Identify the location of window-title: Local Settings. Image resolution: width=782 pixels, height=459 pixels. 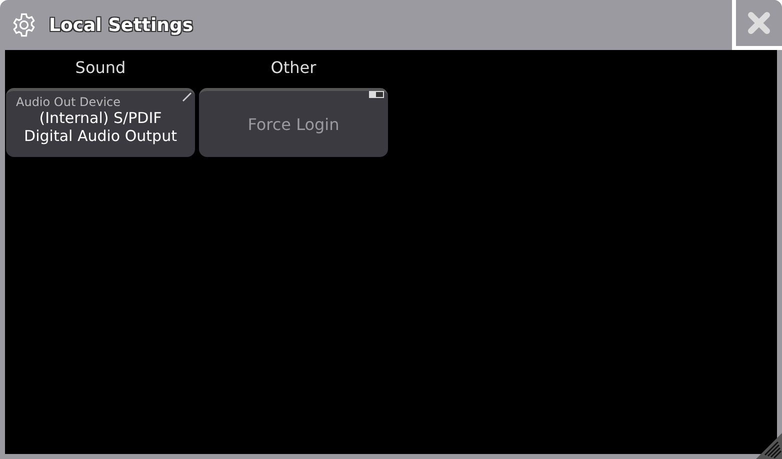
(121, 25).